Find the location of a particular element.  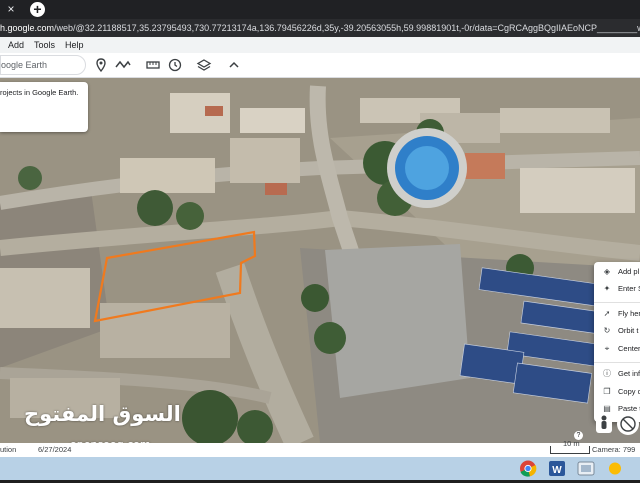

add-placemark-icon: ◈ is located at coordinates (607, 271).